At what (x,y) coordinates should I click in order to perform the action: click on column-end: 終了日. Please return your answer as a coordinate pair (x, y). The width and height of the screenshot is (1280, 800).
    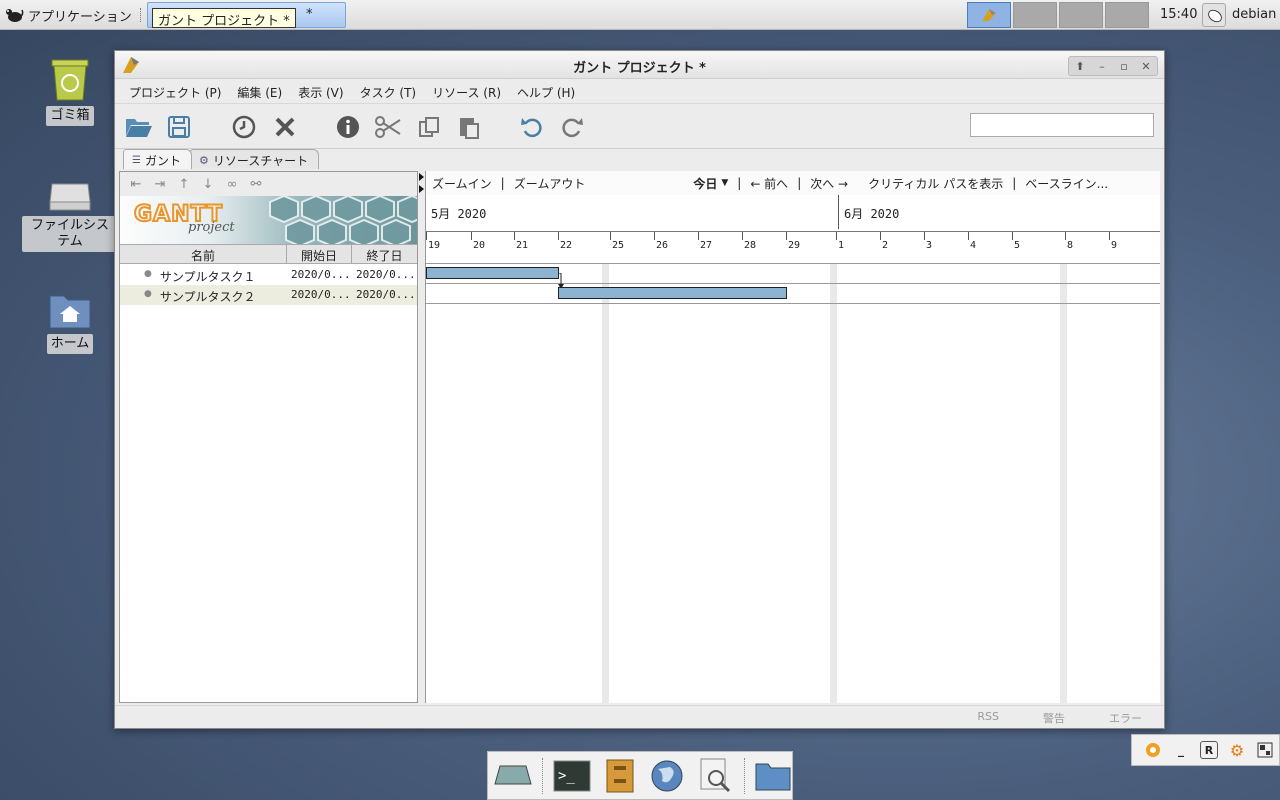
    Looking at the image, I should click on (384, 254).